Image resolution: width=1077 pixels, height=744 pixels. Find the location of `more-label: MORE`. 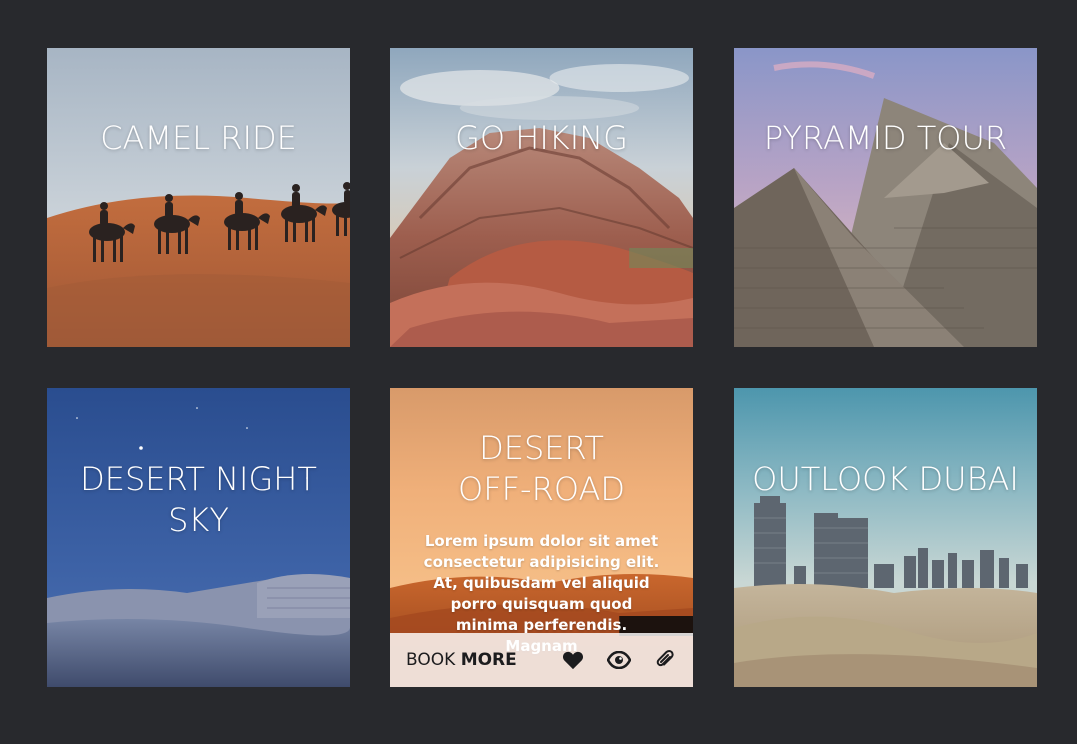

more-label: MORE is located at coordinates (488, 660).